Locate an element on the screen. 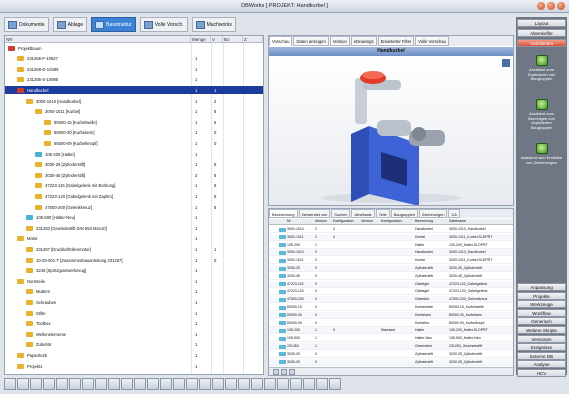 The image size is (569, 394). tab-2: Baustruktur is located at coordinates (113, 24).